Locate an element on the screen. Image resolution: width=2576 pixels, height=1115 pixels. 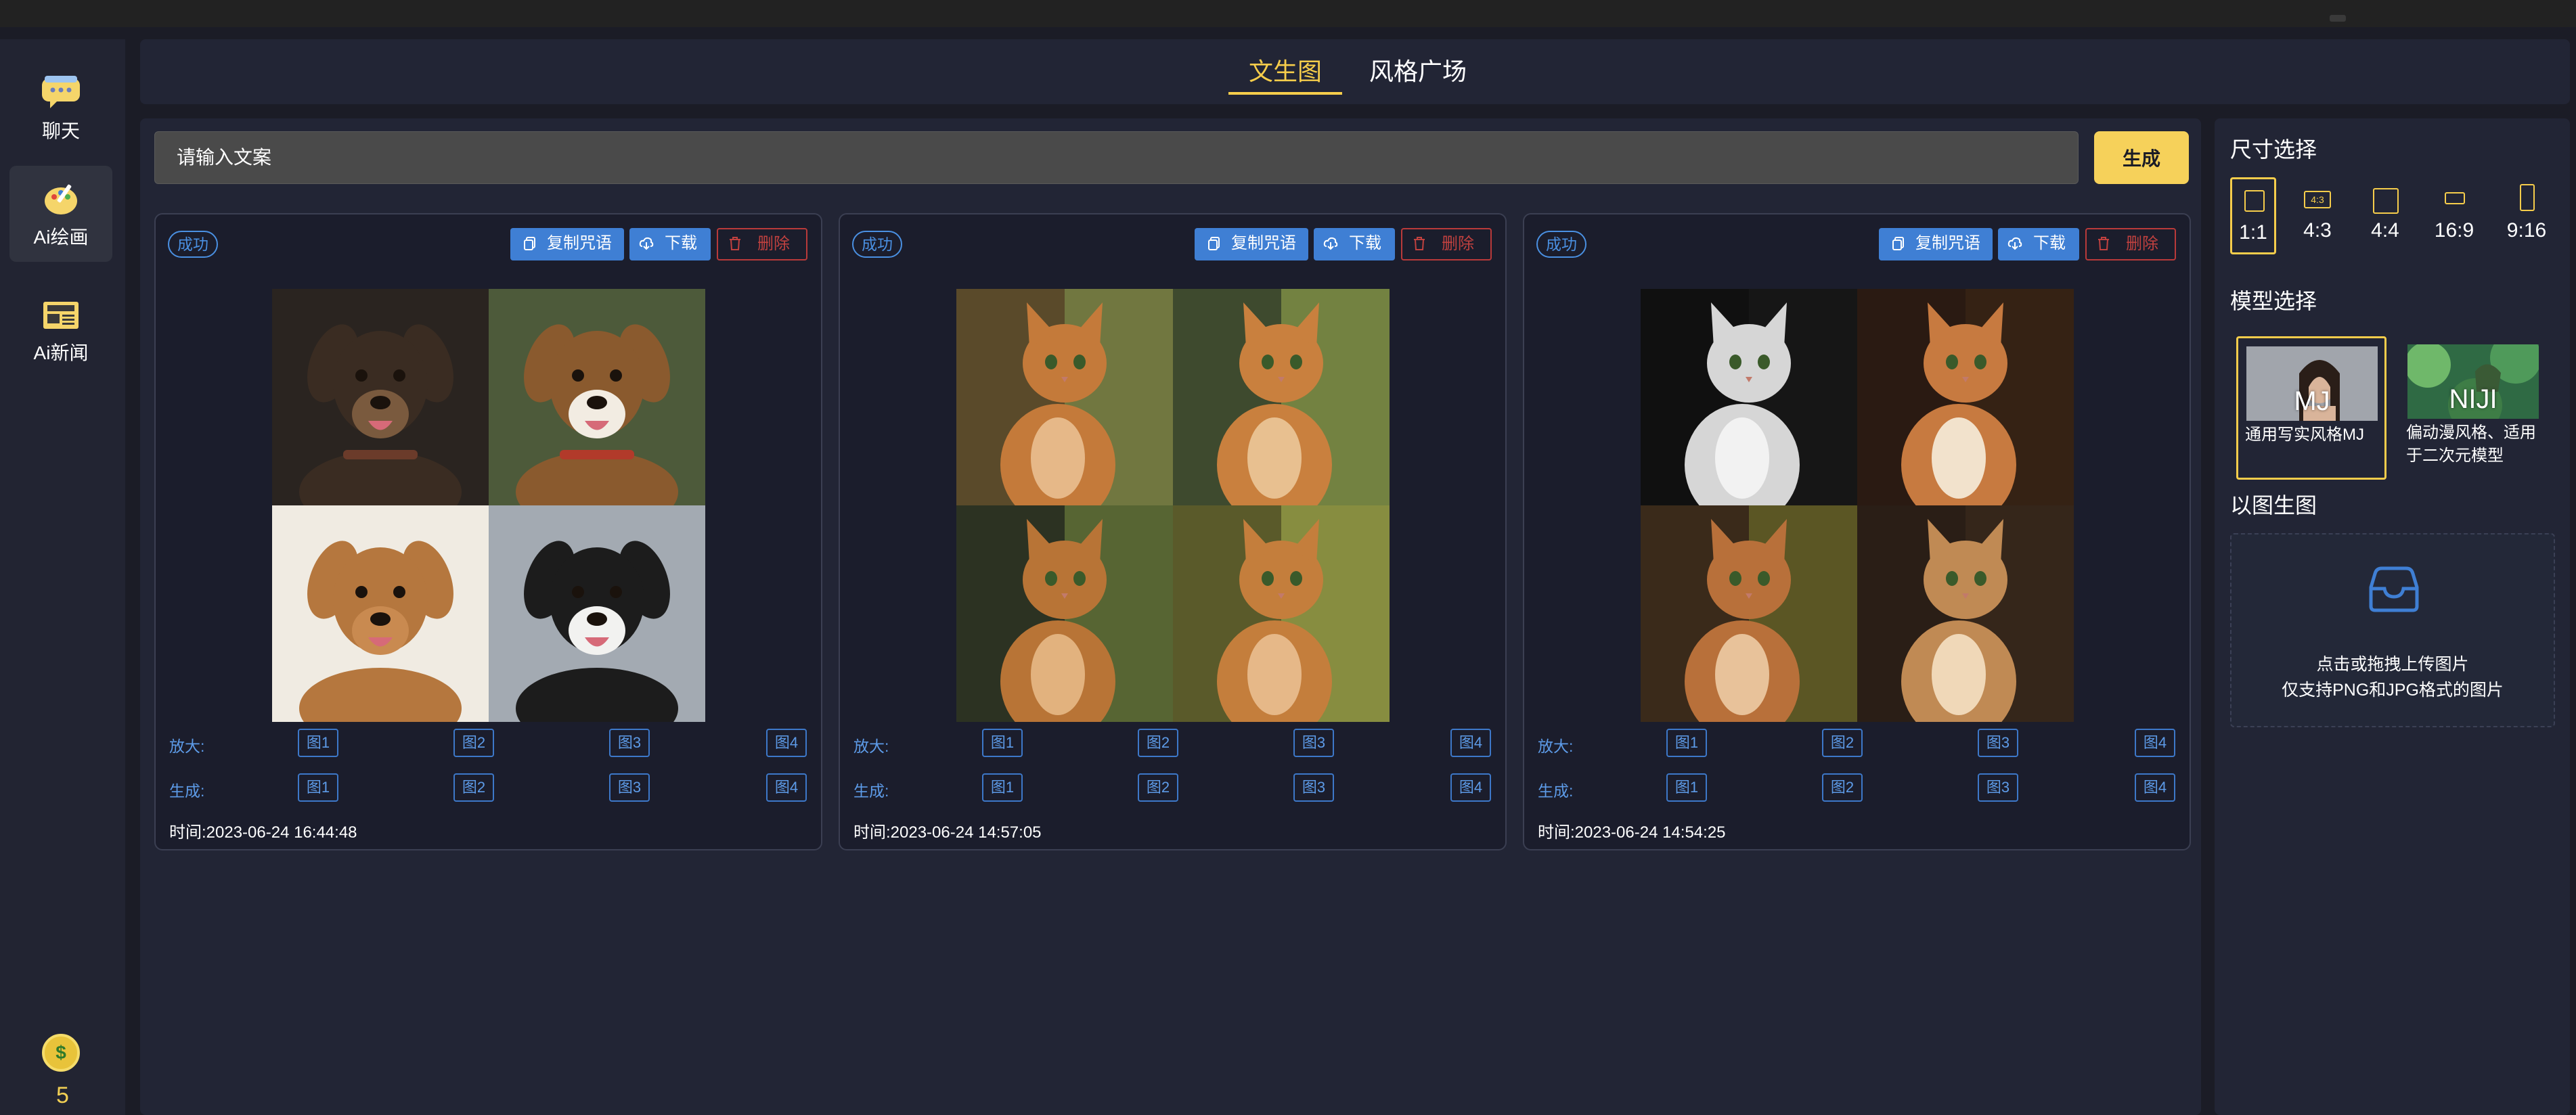
ratio-4-3-icon: 4:3 is located at coordinates (2317, 199).